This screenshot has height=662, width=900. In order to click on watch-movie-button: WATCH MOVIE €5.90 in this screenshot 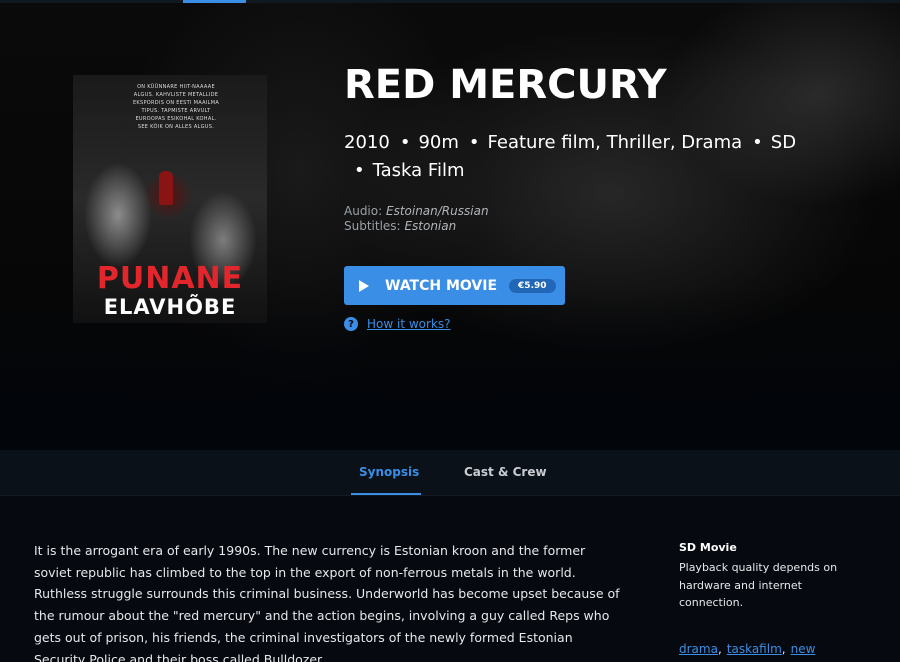, I will do `click(454, 285)`.